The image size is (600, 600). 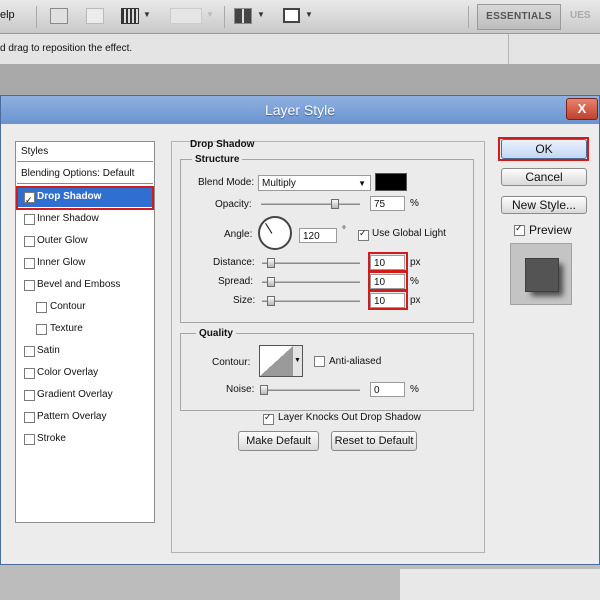 I want to click on styles-item-stroke: Stroke, so click(x=85, y=439).